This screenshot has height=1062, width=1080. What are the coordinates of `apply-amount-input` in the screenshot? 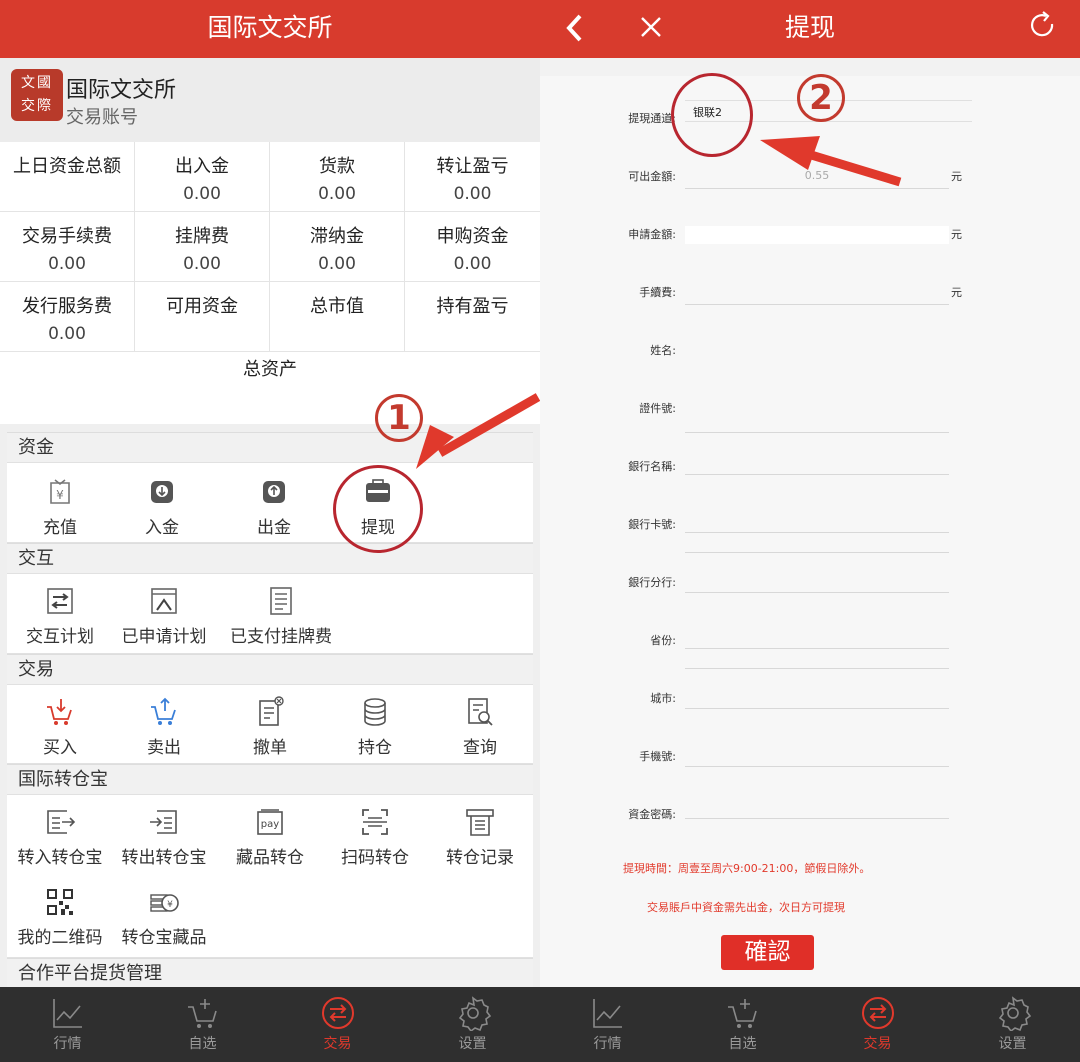 It's located at (817, 235).